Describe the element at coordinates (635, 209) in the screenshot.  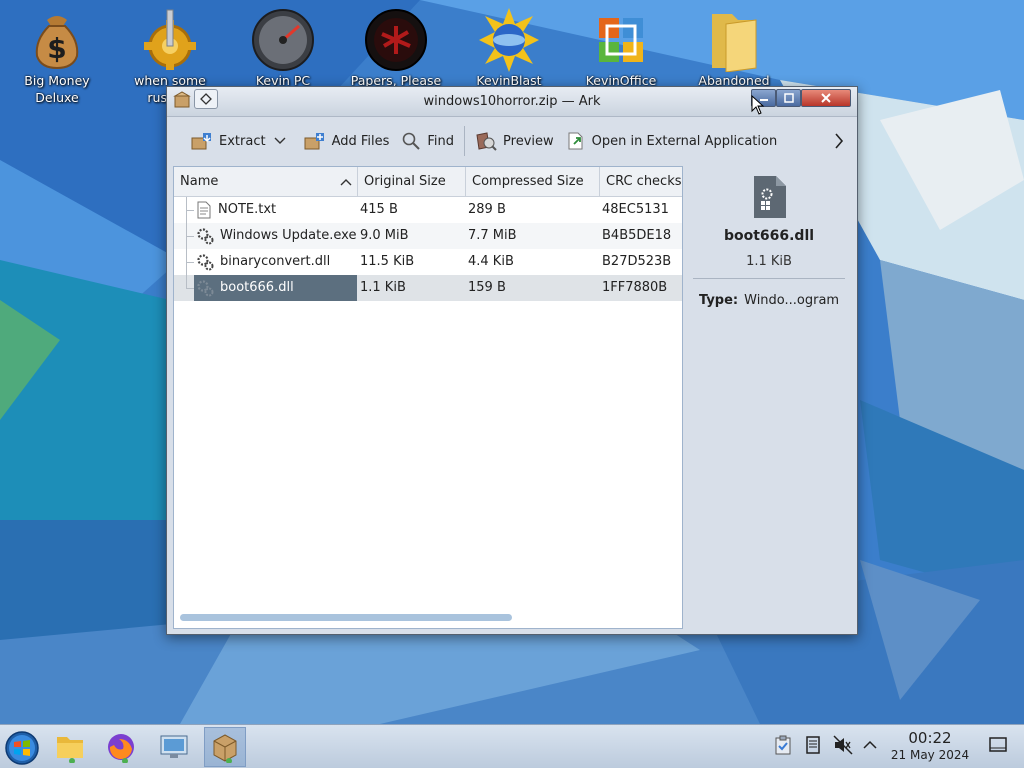
I see `crc-cell: 48EC5131` at that location.